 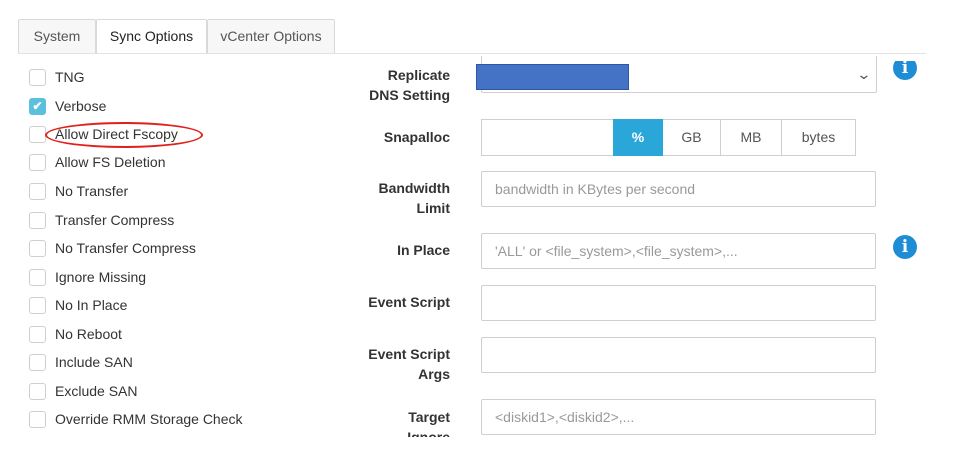 What do you see at coordinates (472, 53) in the screenshot?
I see `tab-divider` at bounding box center [472, 53].